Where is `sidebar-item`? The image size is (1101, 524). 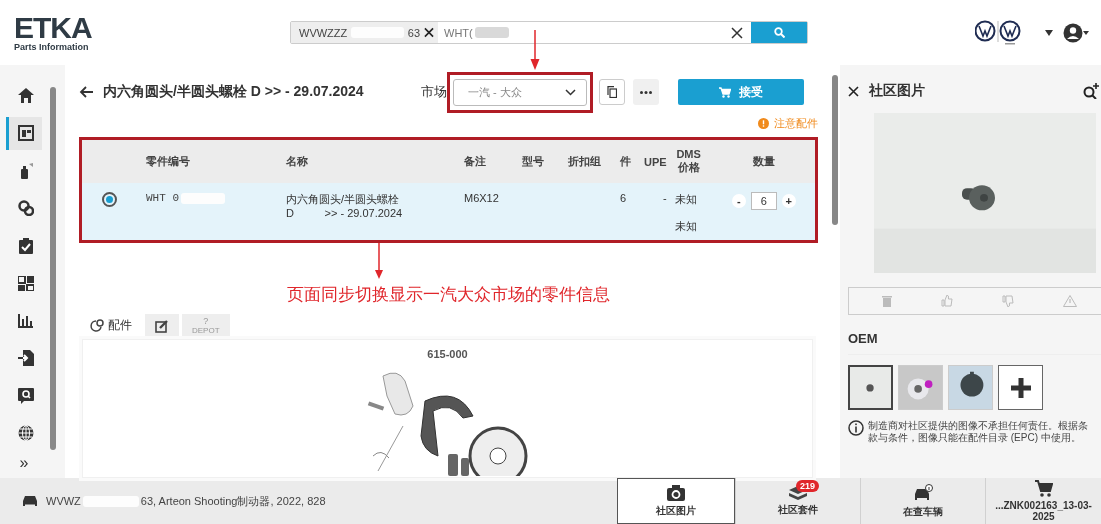
sidebar-item is located at coordinates (24, 133).